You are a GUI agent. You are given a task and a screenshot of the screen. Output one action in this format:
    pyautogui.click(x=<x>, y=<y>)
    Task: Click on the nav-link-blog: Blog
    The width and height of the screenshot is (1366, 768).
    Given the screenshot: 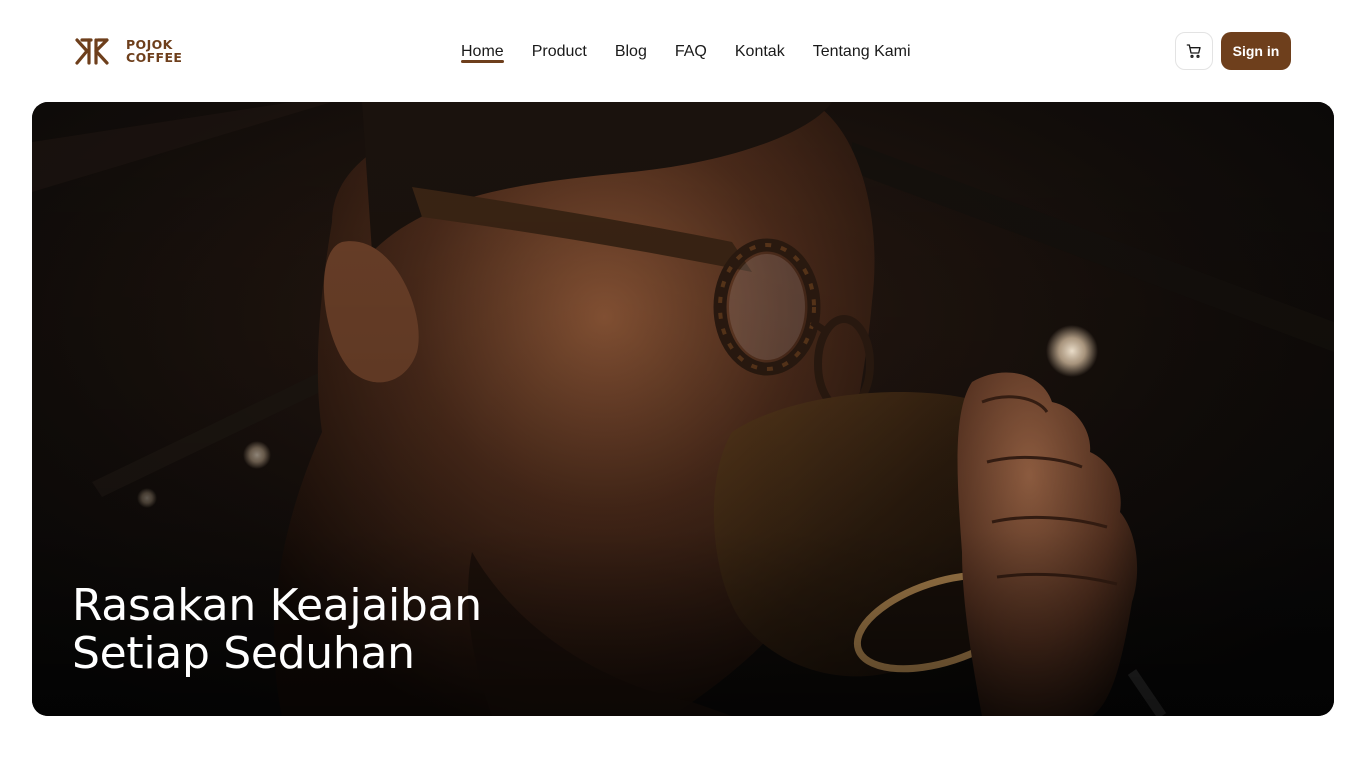 What is the action you would take?
    pyautogui.click(x=631, y=52)
    